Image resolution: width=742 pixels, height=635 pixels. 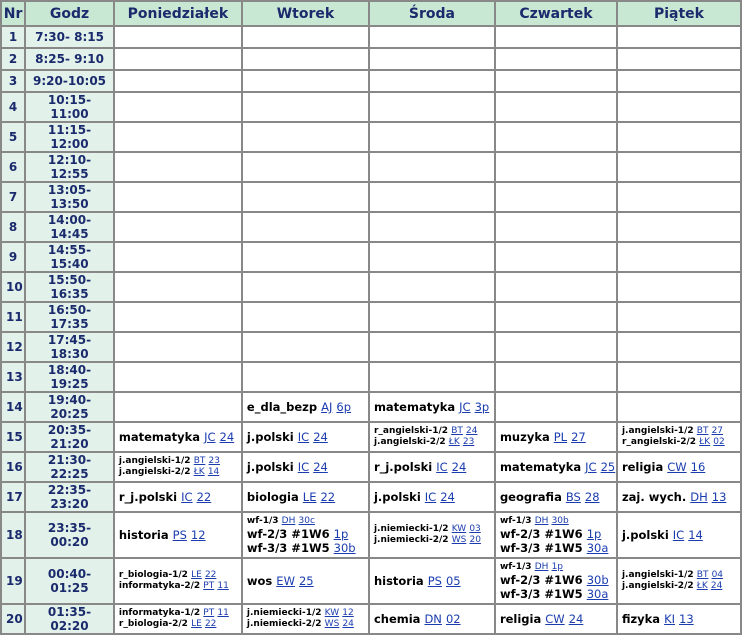 I want to click on room-link: 16, so click(x=698, y=467).